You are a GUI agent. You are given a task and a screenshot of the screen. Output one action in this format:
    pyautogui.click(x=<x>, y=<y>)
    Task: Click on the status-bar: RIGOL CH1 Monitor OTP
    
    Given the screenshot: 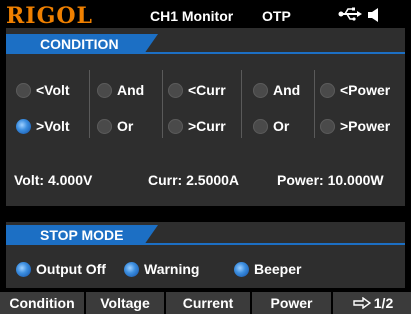 What is the action you would take?
    pyautogui.click(x=205, y=15)
    